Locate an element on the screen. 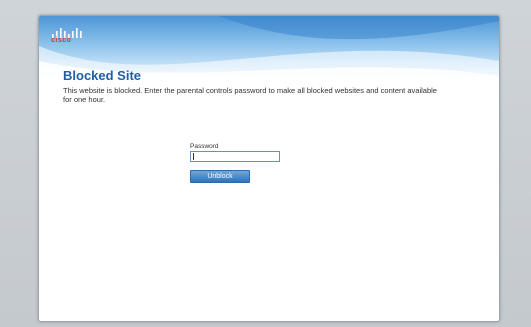 This screenshot has height=327, width=531. unblock-button: Unblock is located at coordinates (220, 176).